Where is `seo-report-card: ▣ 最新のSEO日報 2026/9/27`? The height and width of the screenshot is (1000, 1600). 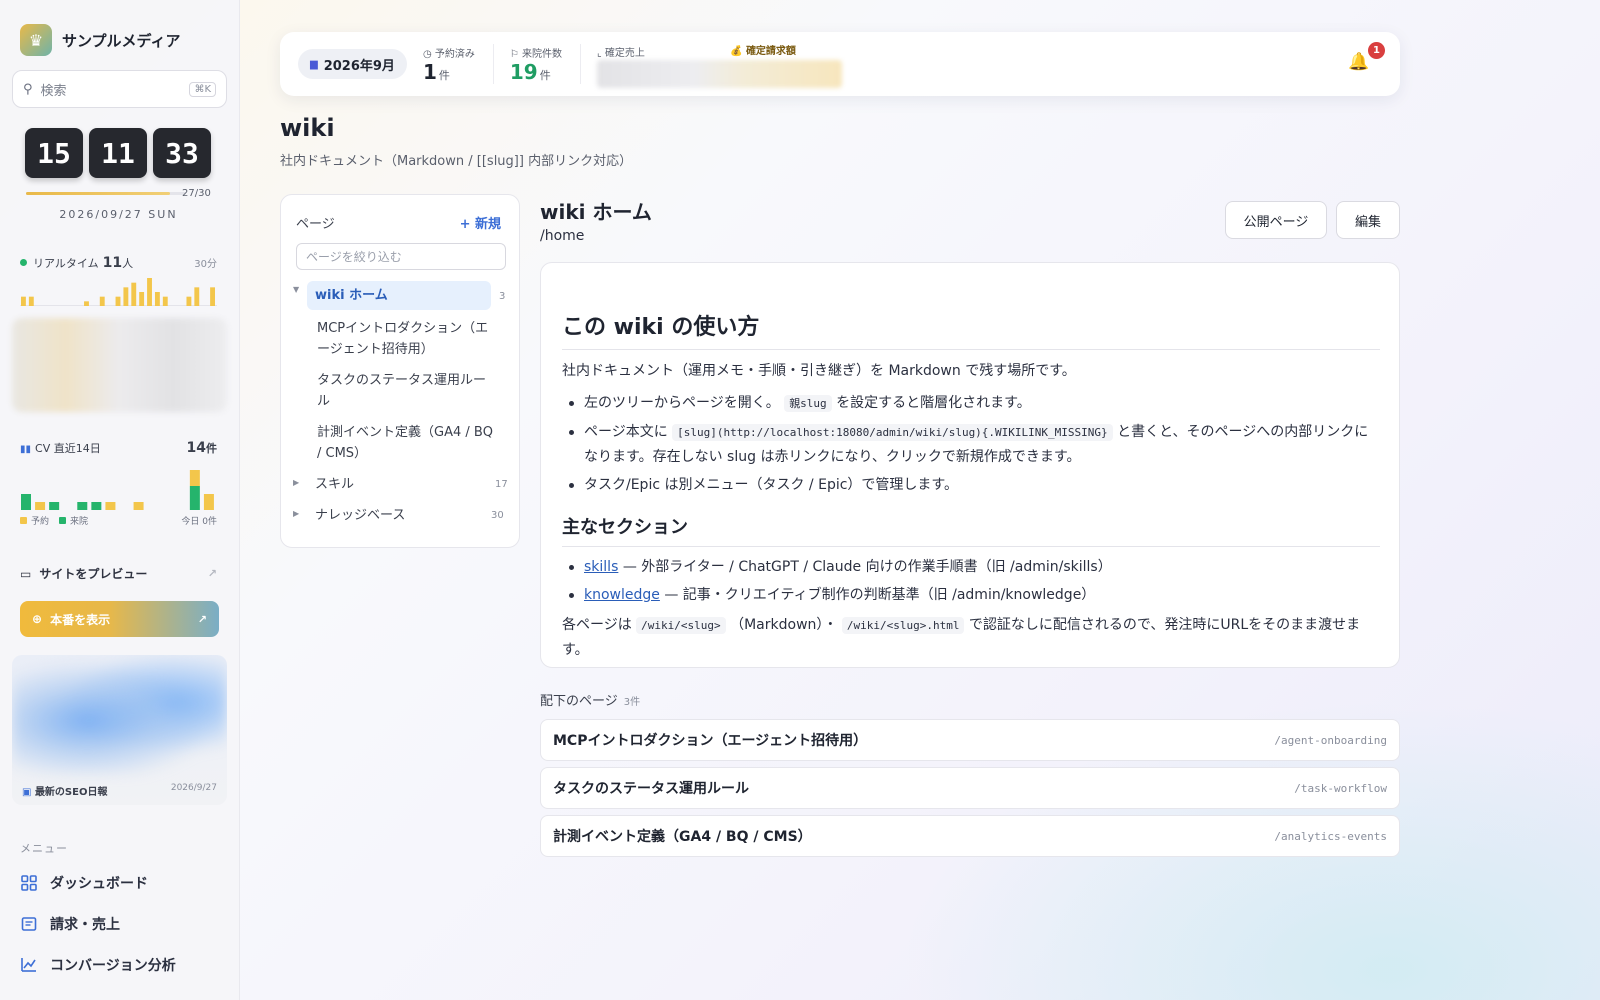
seo-report-card: ▣ 最新のSEO日報 2026/9/27 is located at coordinates (119, 730).